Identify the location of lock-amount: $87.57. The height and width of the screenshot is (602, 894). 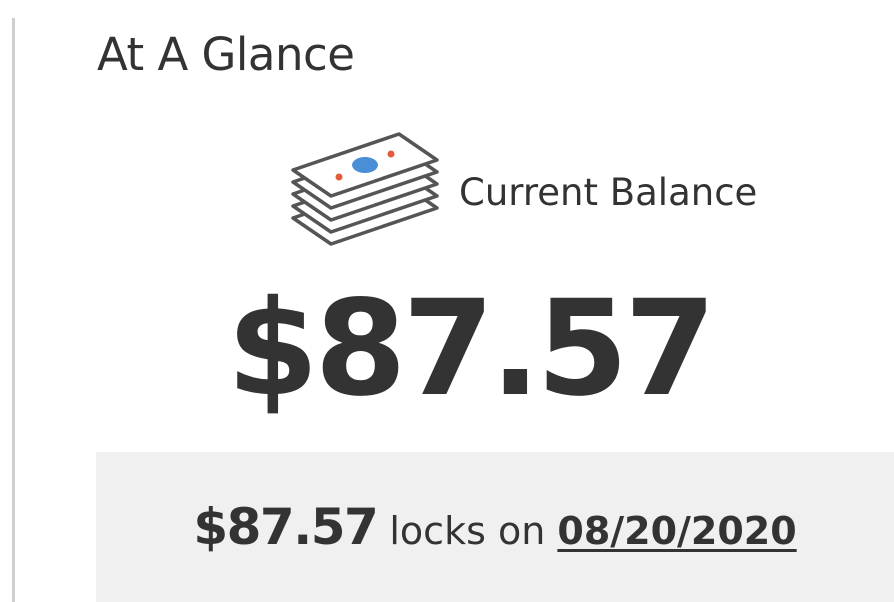
(285, 527).